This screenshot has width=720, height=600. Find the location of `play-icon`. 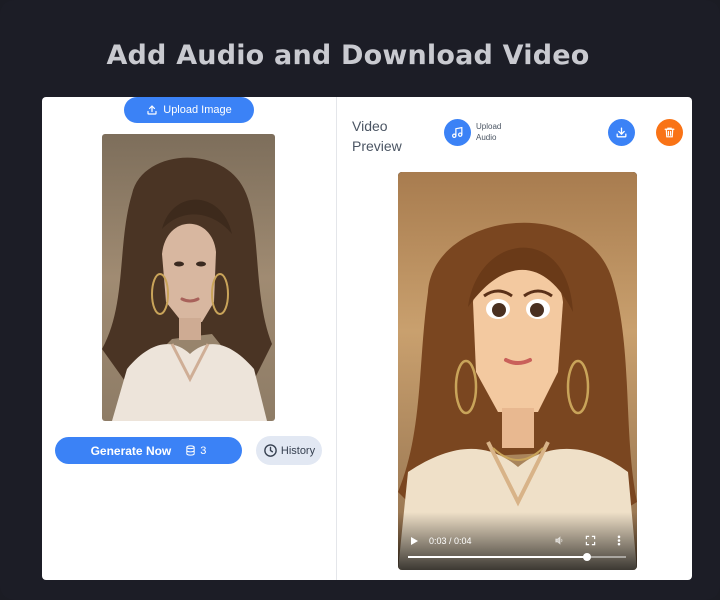

play-icon is located at coordinates (414, 541).